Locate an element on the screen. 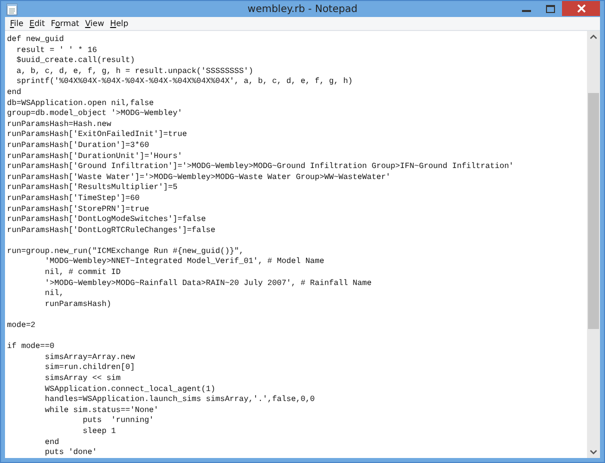 The width and height of the screenshot is (605, 463). scrollbar-thumb is located at coordinates (593, 211).